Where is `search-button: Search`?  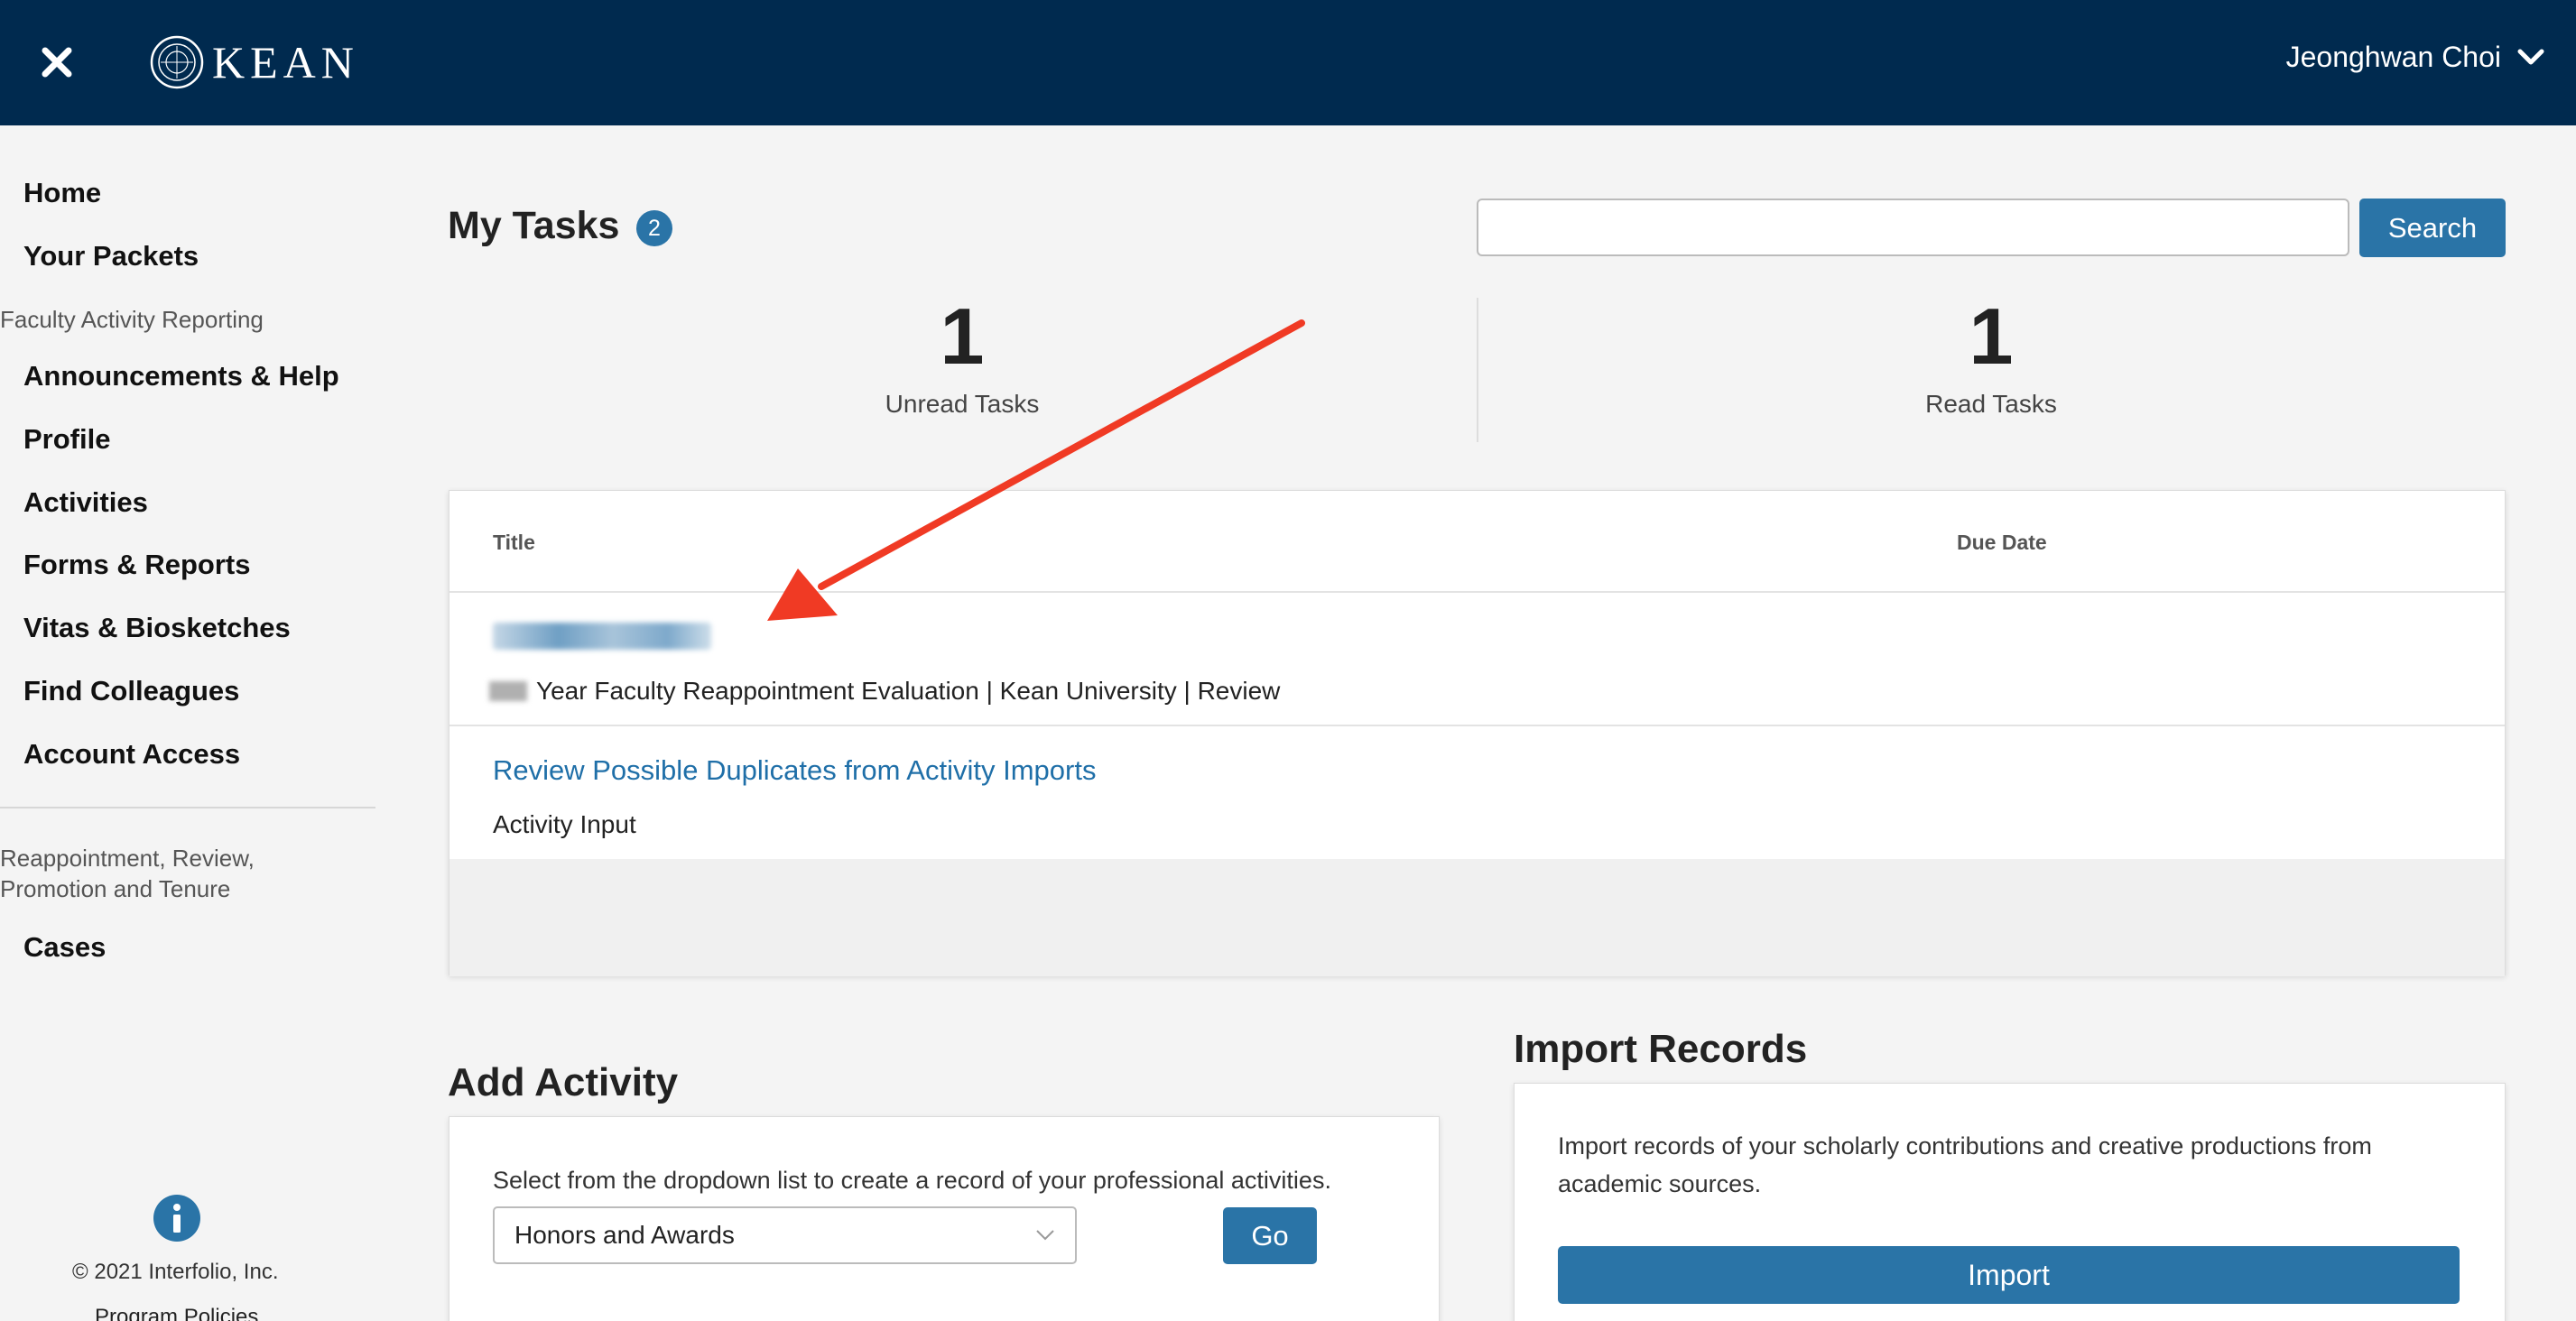 search-button: Search is located at coordinates (2432, 228).